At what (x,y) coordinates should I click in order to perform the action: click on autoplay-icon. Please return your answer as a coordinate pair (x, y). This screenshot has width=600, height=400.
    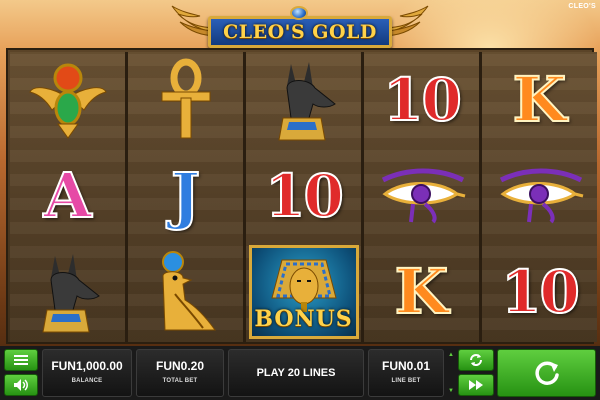
    Looking at the image, I should click on (476, 360).